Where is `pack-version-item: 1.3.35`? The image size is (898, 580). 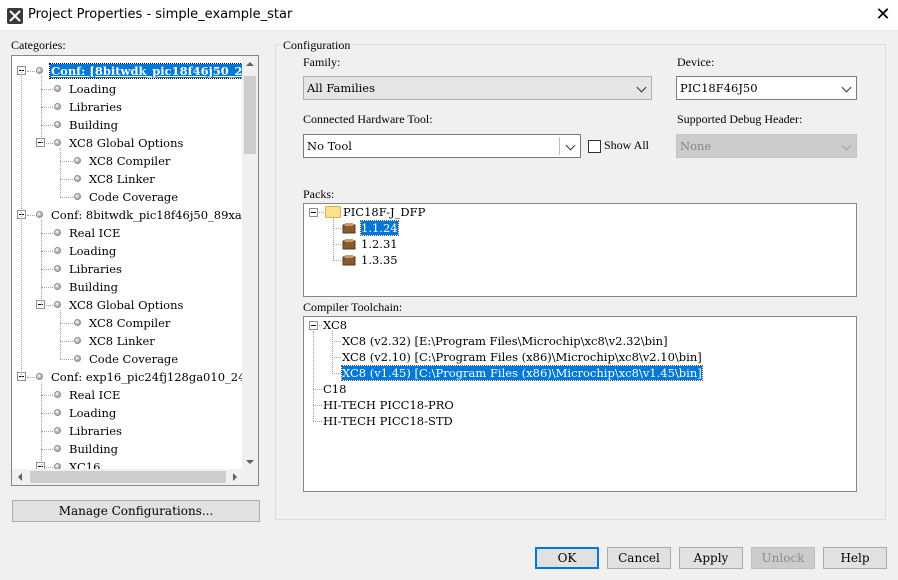
pack-version-item: 1.3.35 is located at coordinates (379, 260).